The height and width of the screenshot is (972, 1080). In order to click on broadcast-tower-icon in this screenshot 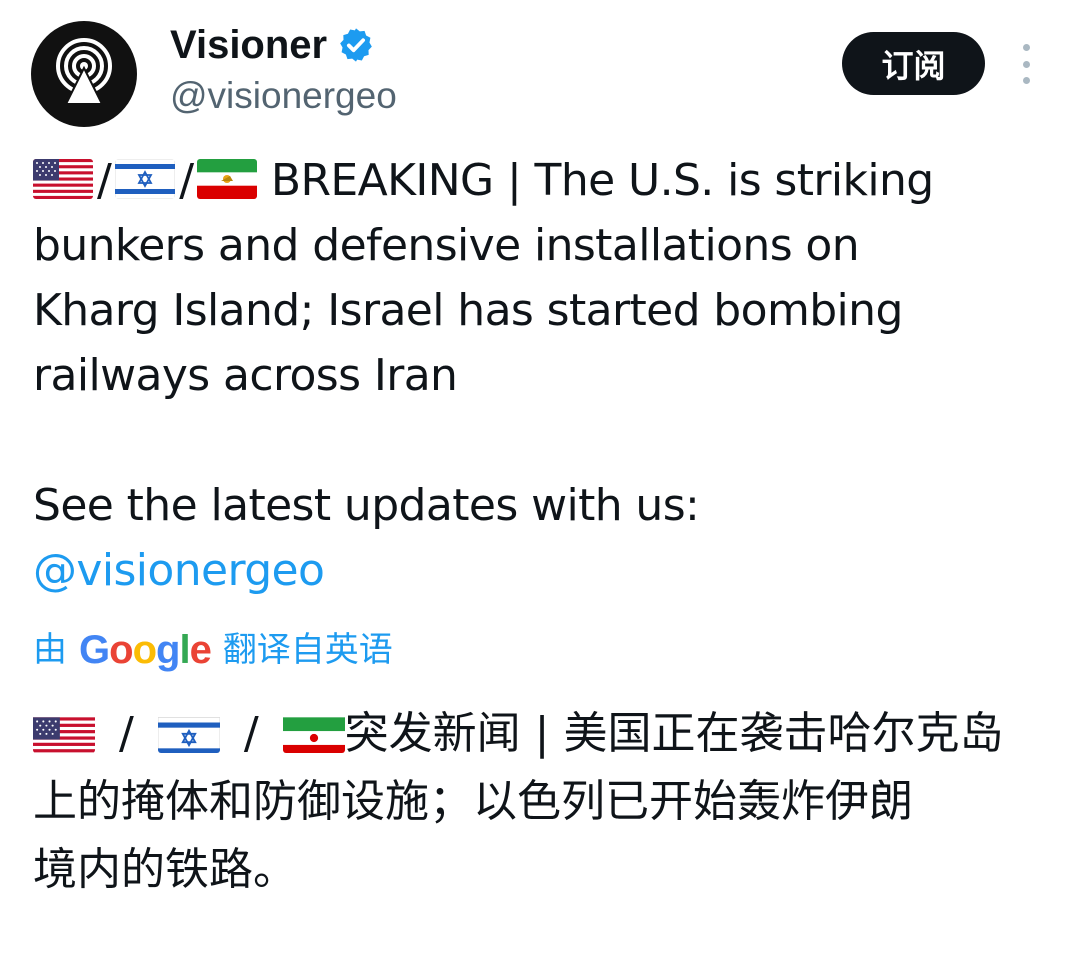, I will do `click(84, 71)`.